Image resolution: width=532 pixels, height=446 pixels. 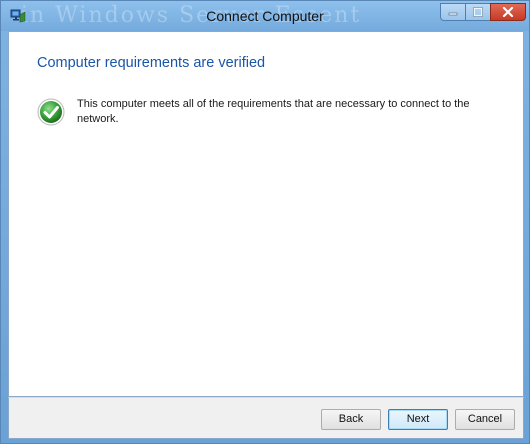 What do you see at coordinates (151, 63) in the screenshot?
I see `page-heading: Computer requirements are verified` at bounding box center [151, 63].